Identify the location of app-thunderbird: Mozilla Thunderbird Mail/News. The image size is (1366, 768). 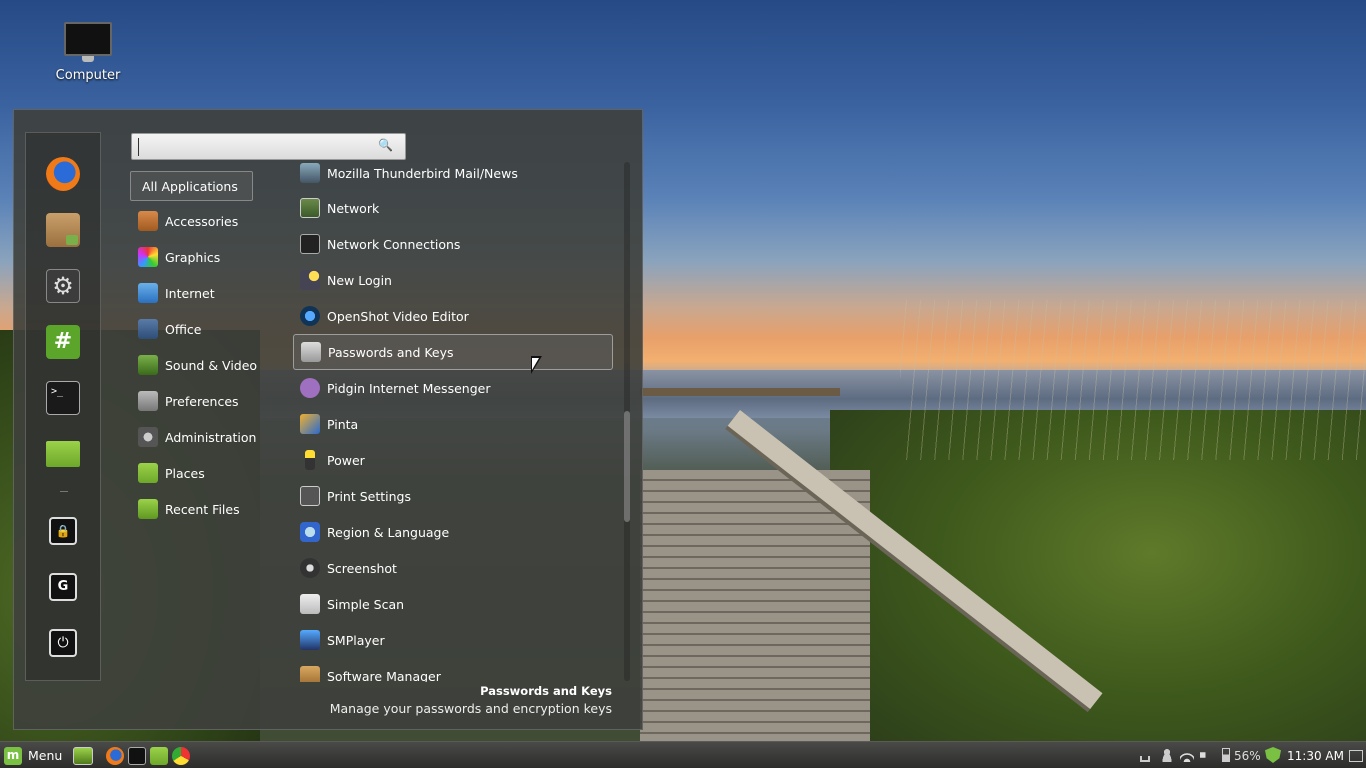
(453, 176).